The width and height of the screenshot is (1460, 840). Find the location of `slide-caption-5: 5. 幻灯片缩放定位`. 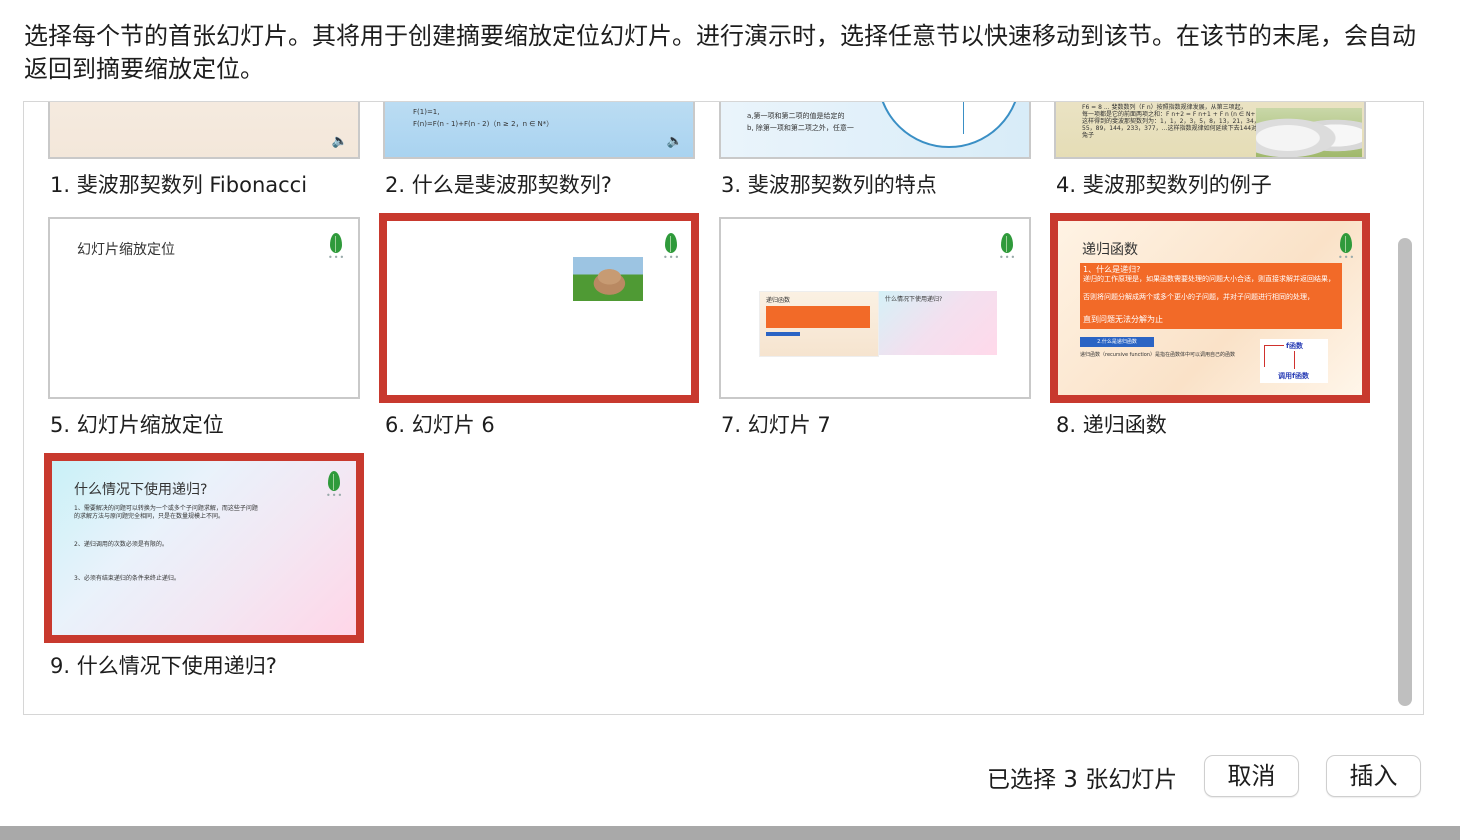

slide-caption-5: 5. 幻灯片缩放定位 is located at coordinates (137, 425).